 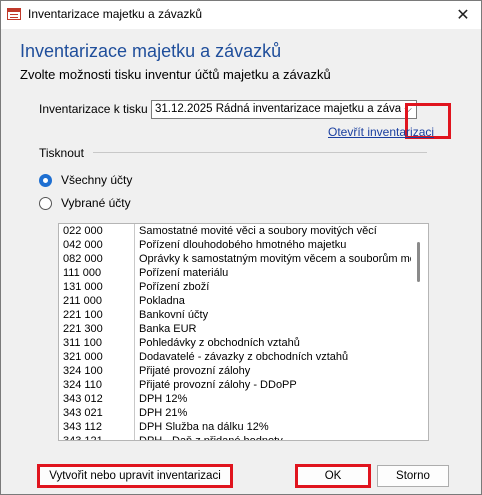 What do you see at coordinates (151, 51) in the screenshot?
I see `page-title: Inventarizace majetku a závazků` at bounding box center [151, 51].